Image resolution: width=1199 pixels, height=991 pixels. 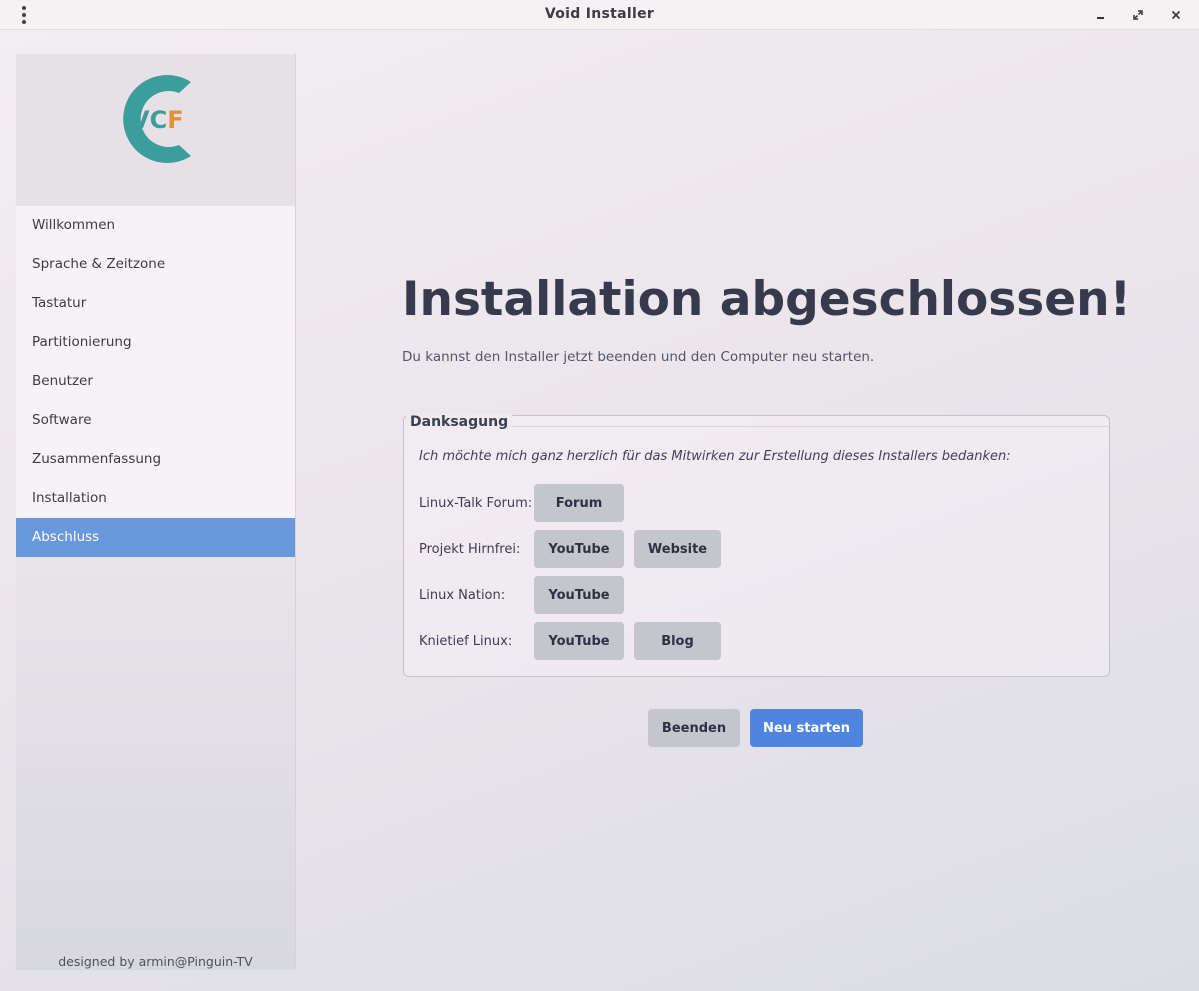 What do you see at coordinates (579, 641) in the screenshot?
I see `knietief-youtube-button: YouTube` at bounding box center [579, 641].